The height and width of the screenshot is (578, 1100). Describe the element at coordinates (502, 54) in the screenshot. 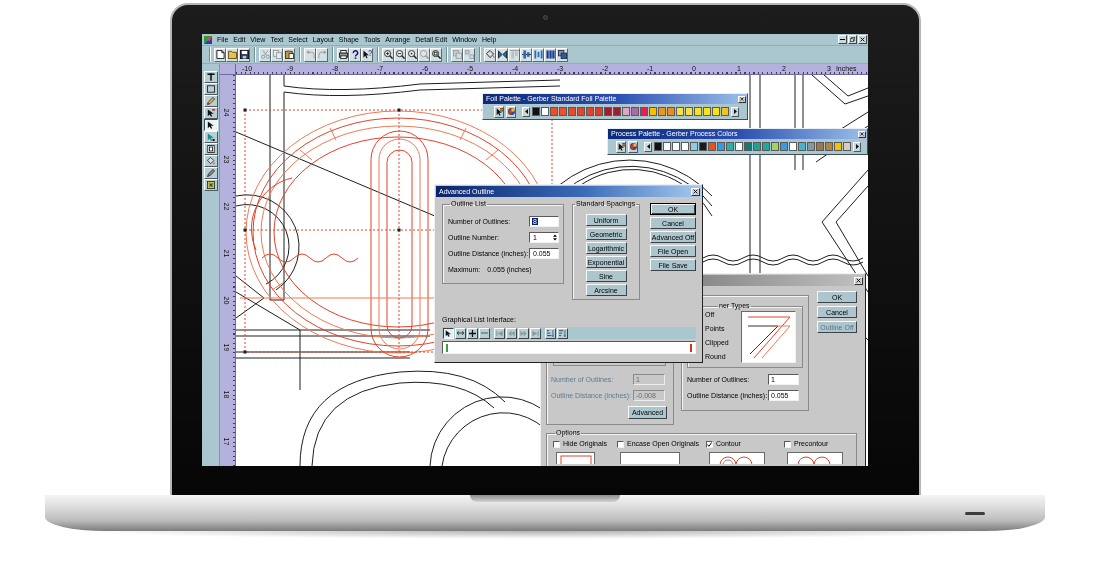

I see `mirror-button` at that location.